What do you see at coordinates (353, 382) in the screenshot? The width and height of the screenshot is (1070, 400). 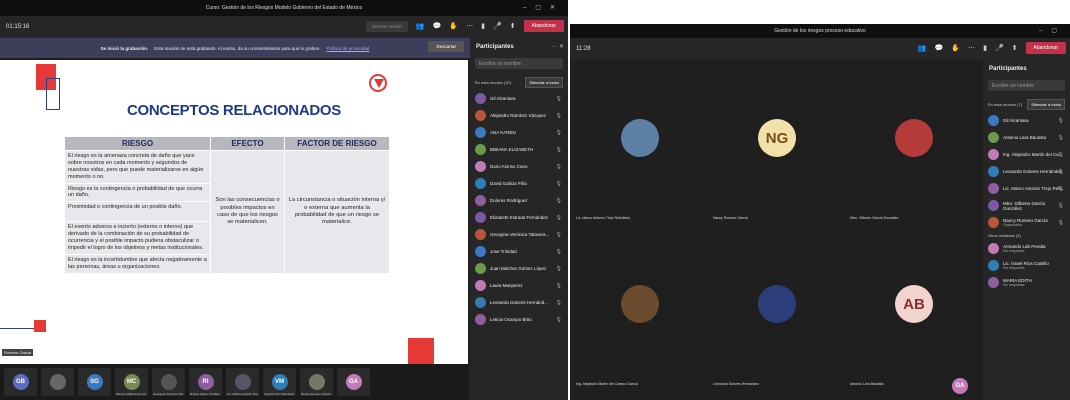 I see `participant-tile: GA` at bounding box center [353, 382].